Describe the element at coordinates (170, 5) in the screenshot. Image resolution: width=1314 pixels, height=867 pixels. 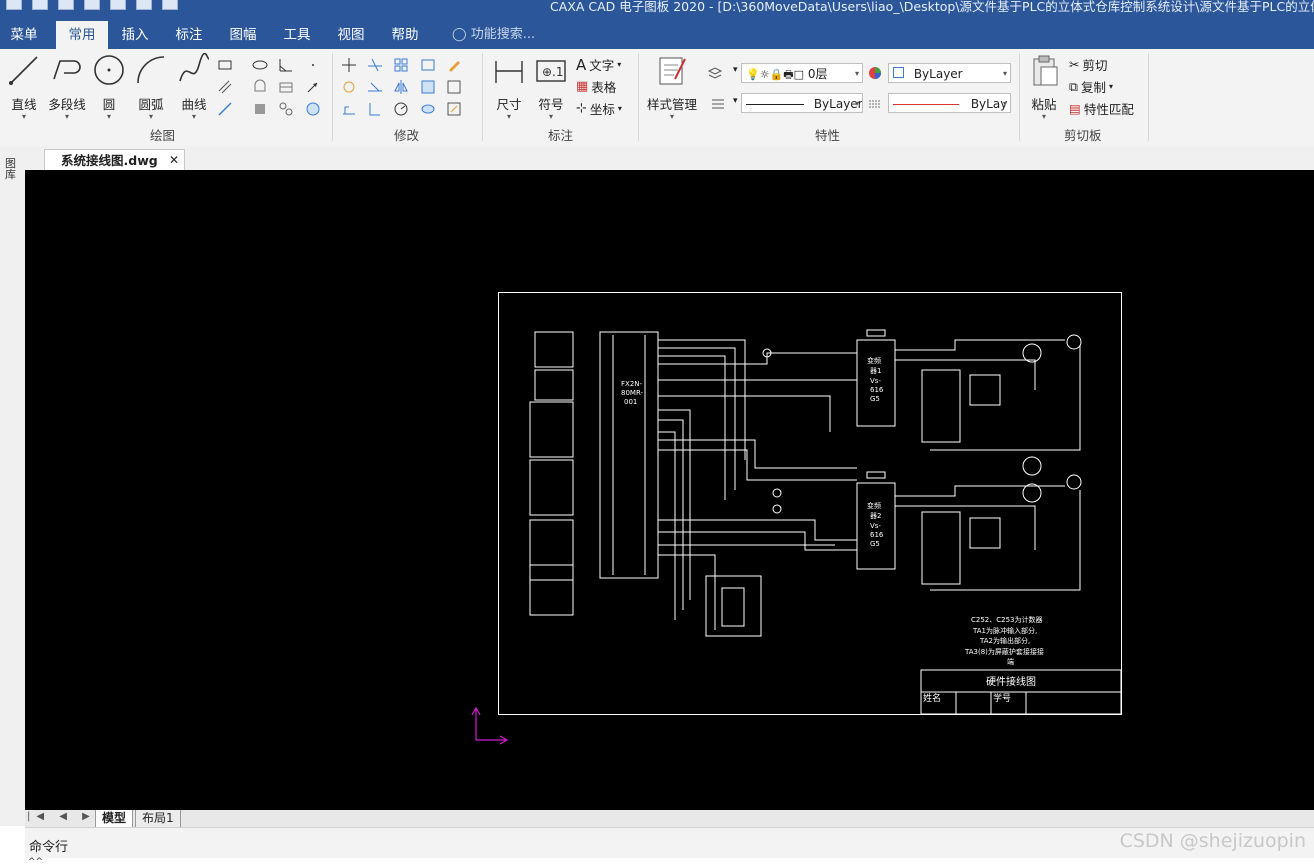
I see `redo-icon` at that location.